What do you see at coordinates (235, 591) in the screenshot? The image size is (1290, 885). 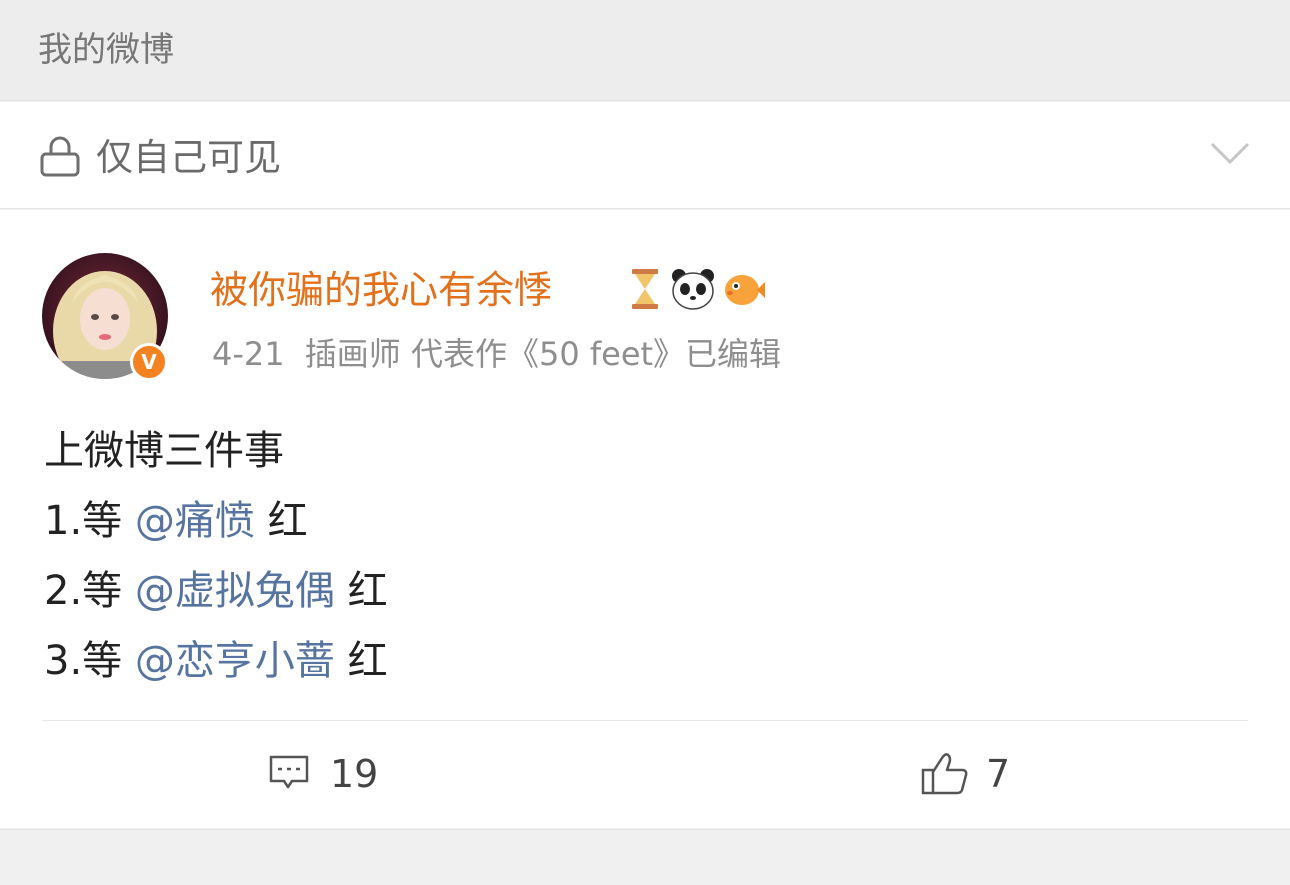 I see `mention-link: @虚拟兔偶` at bounding box center [235, 591].